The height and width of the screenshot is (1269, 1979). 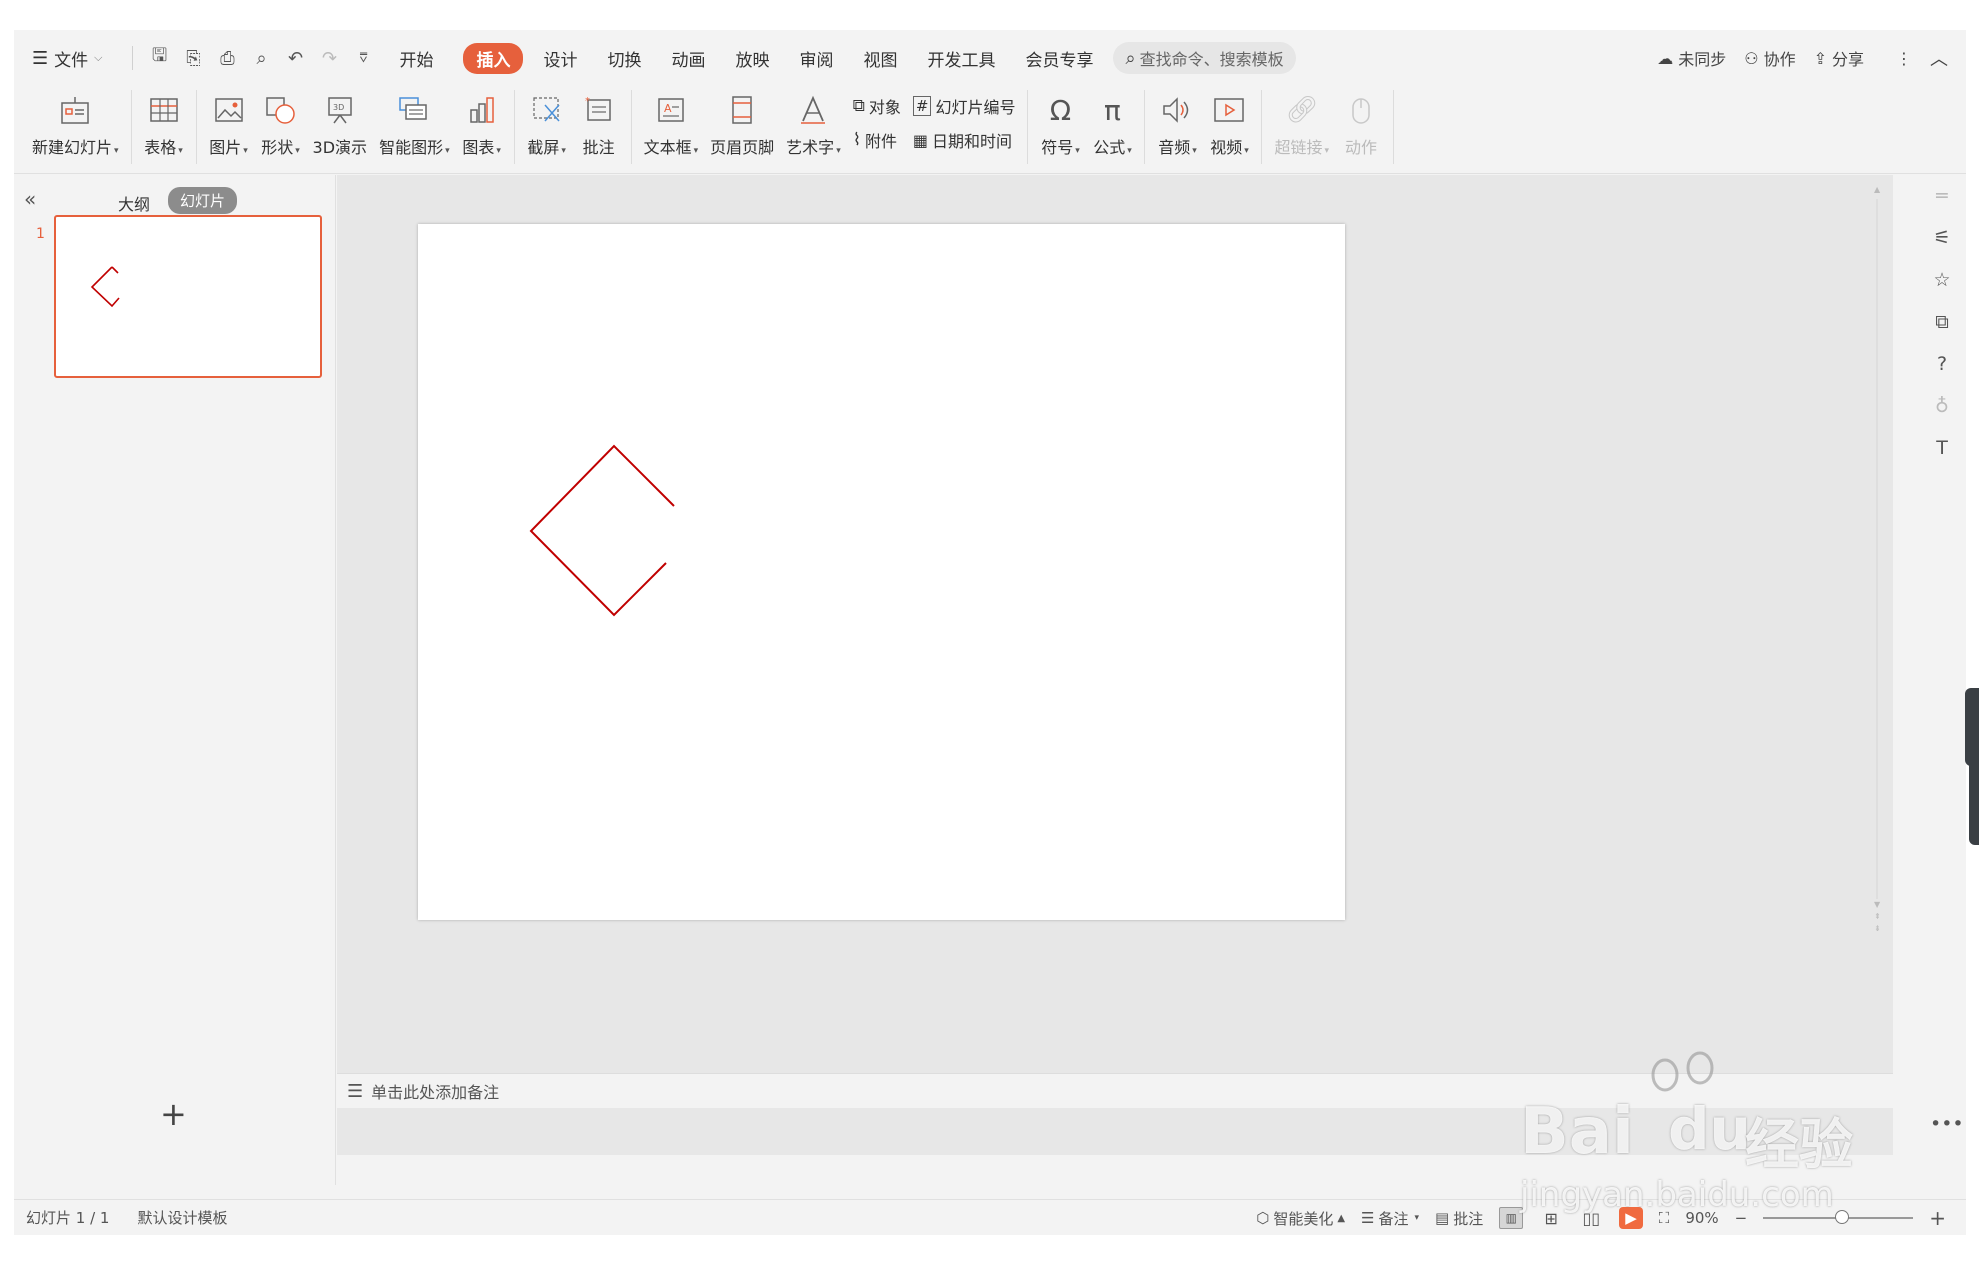 What do you see at coordinates (688, 58) in the screenshot?
I see `tab-animations: 动画` at bounding box center [688, 58].